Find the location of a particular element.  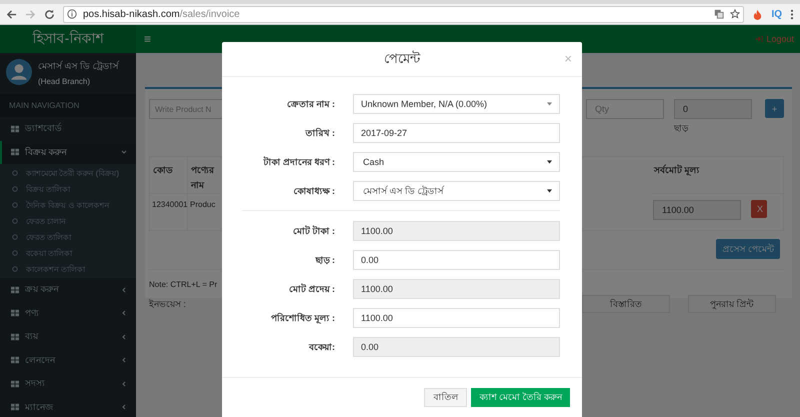

table-cell: 12340001 is located at coordinates (170, 204).